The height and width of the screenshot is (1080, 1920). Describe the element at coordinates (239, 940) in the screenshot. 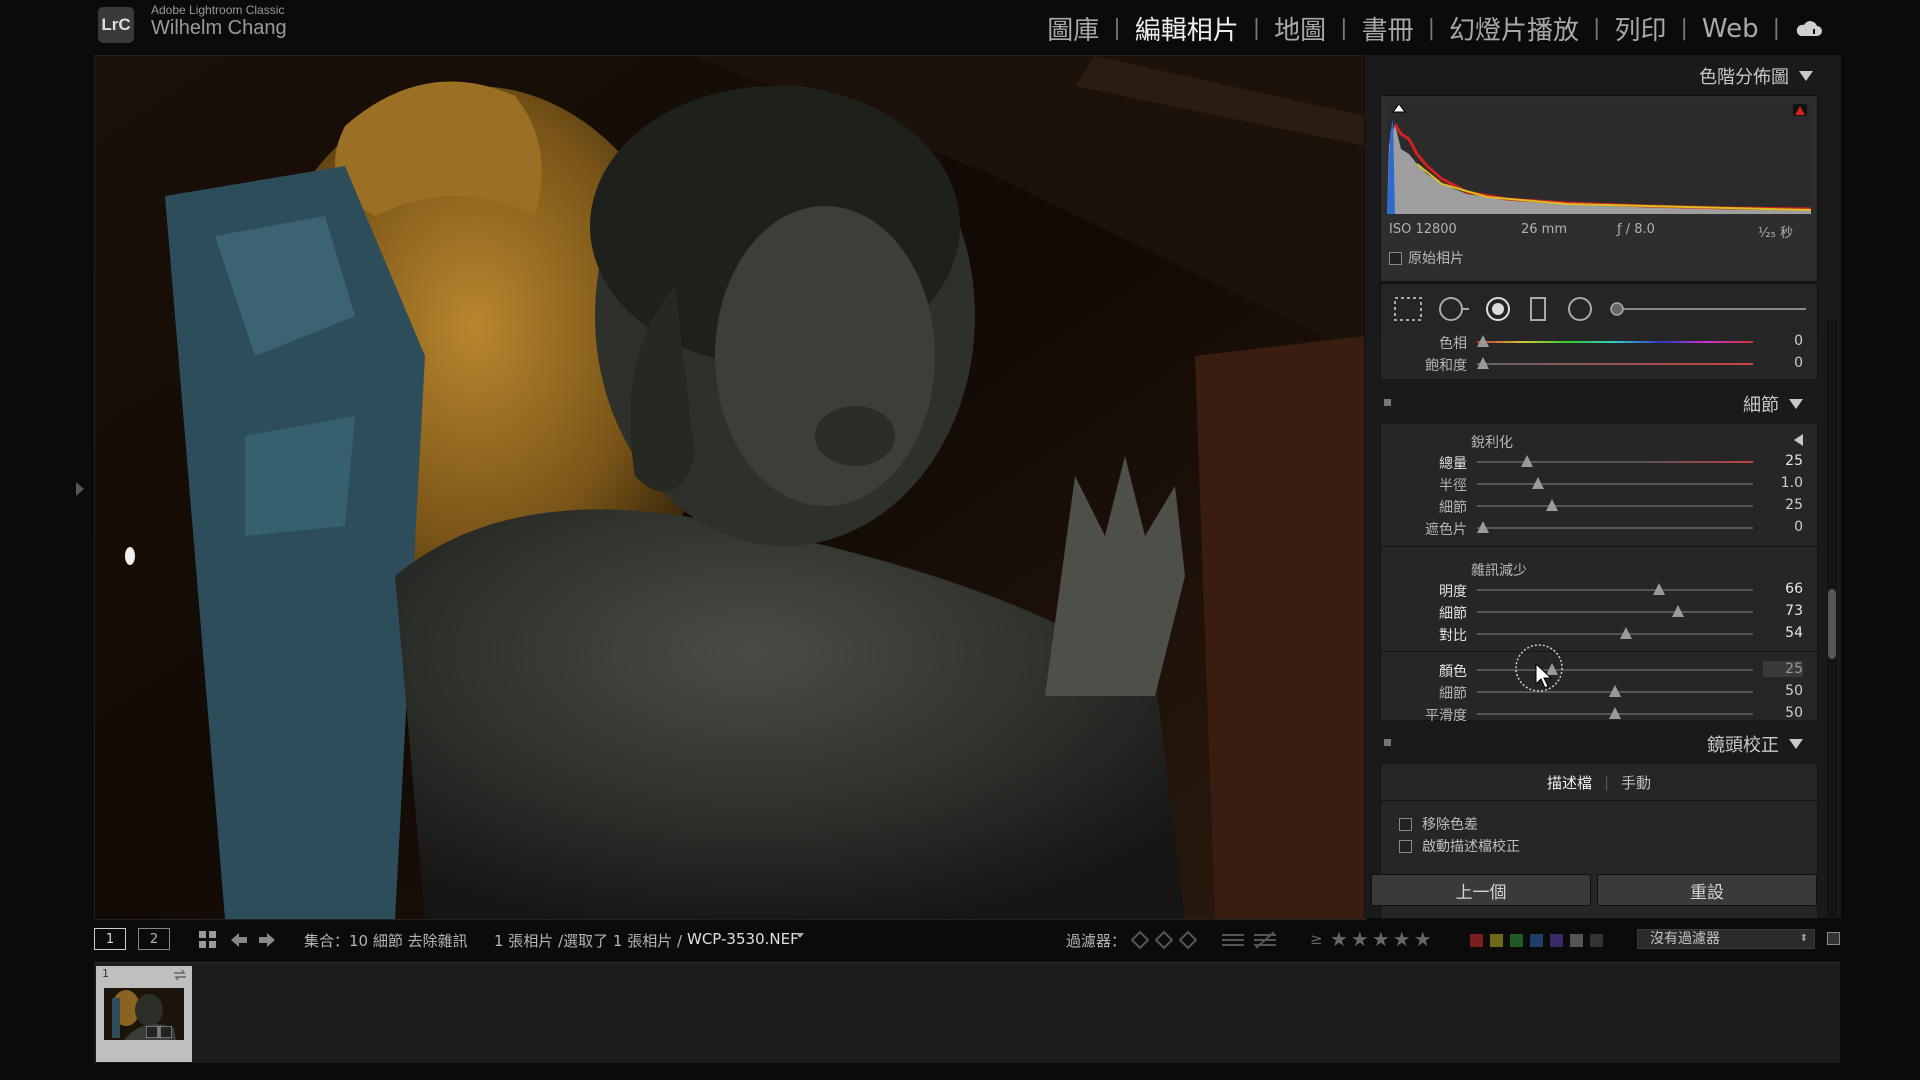

I see `back-arrow-icon` at that location.